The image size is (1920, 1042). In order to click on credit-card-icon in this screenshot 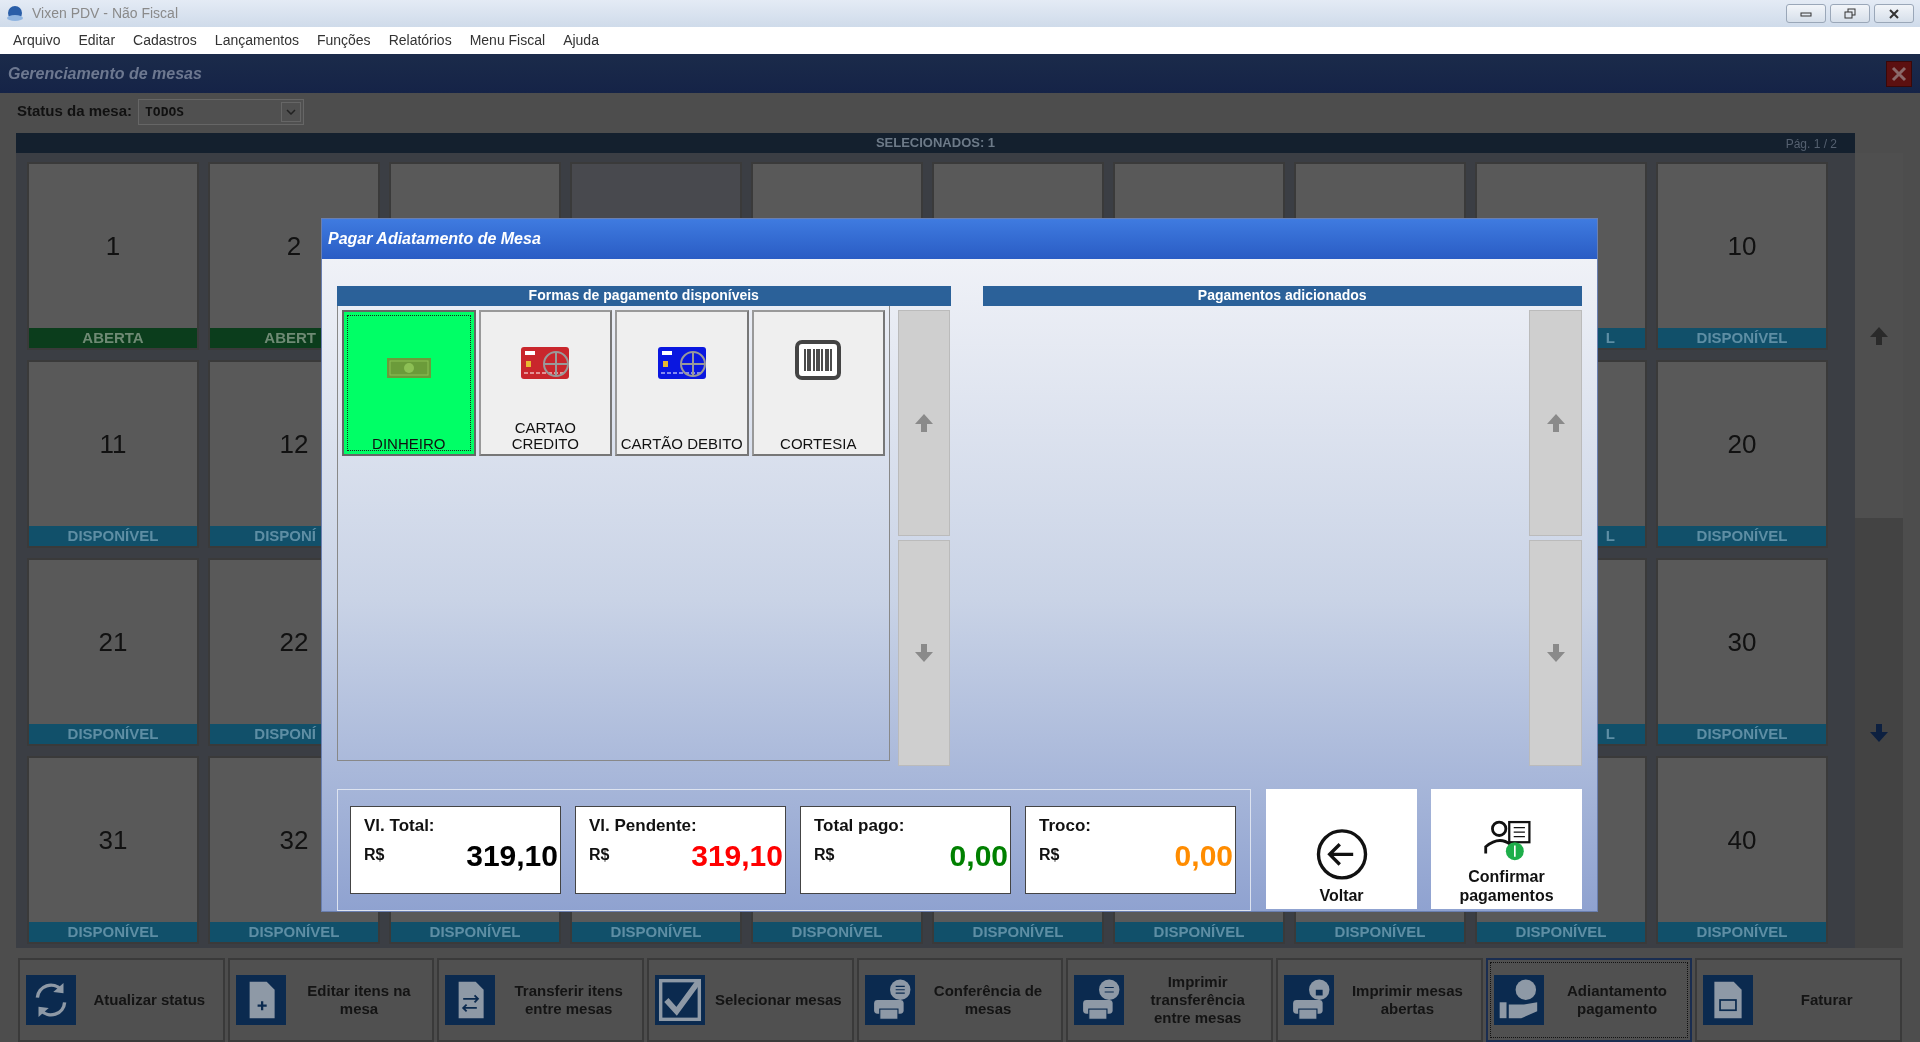, I will do `click(545, 362)`.